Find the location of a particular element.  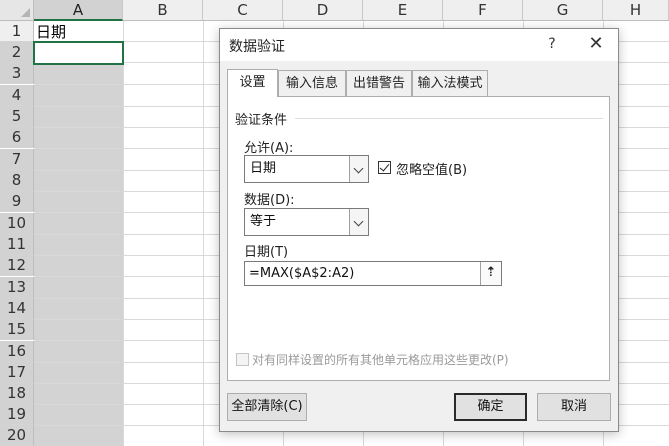

allow-label: 允许(A): is located at coordinates (269, 148).